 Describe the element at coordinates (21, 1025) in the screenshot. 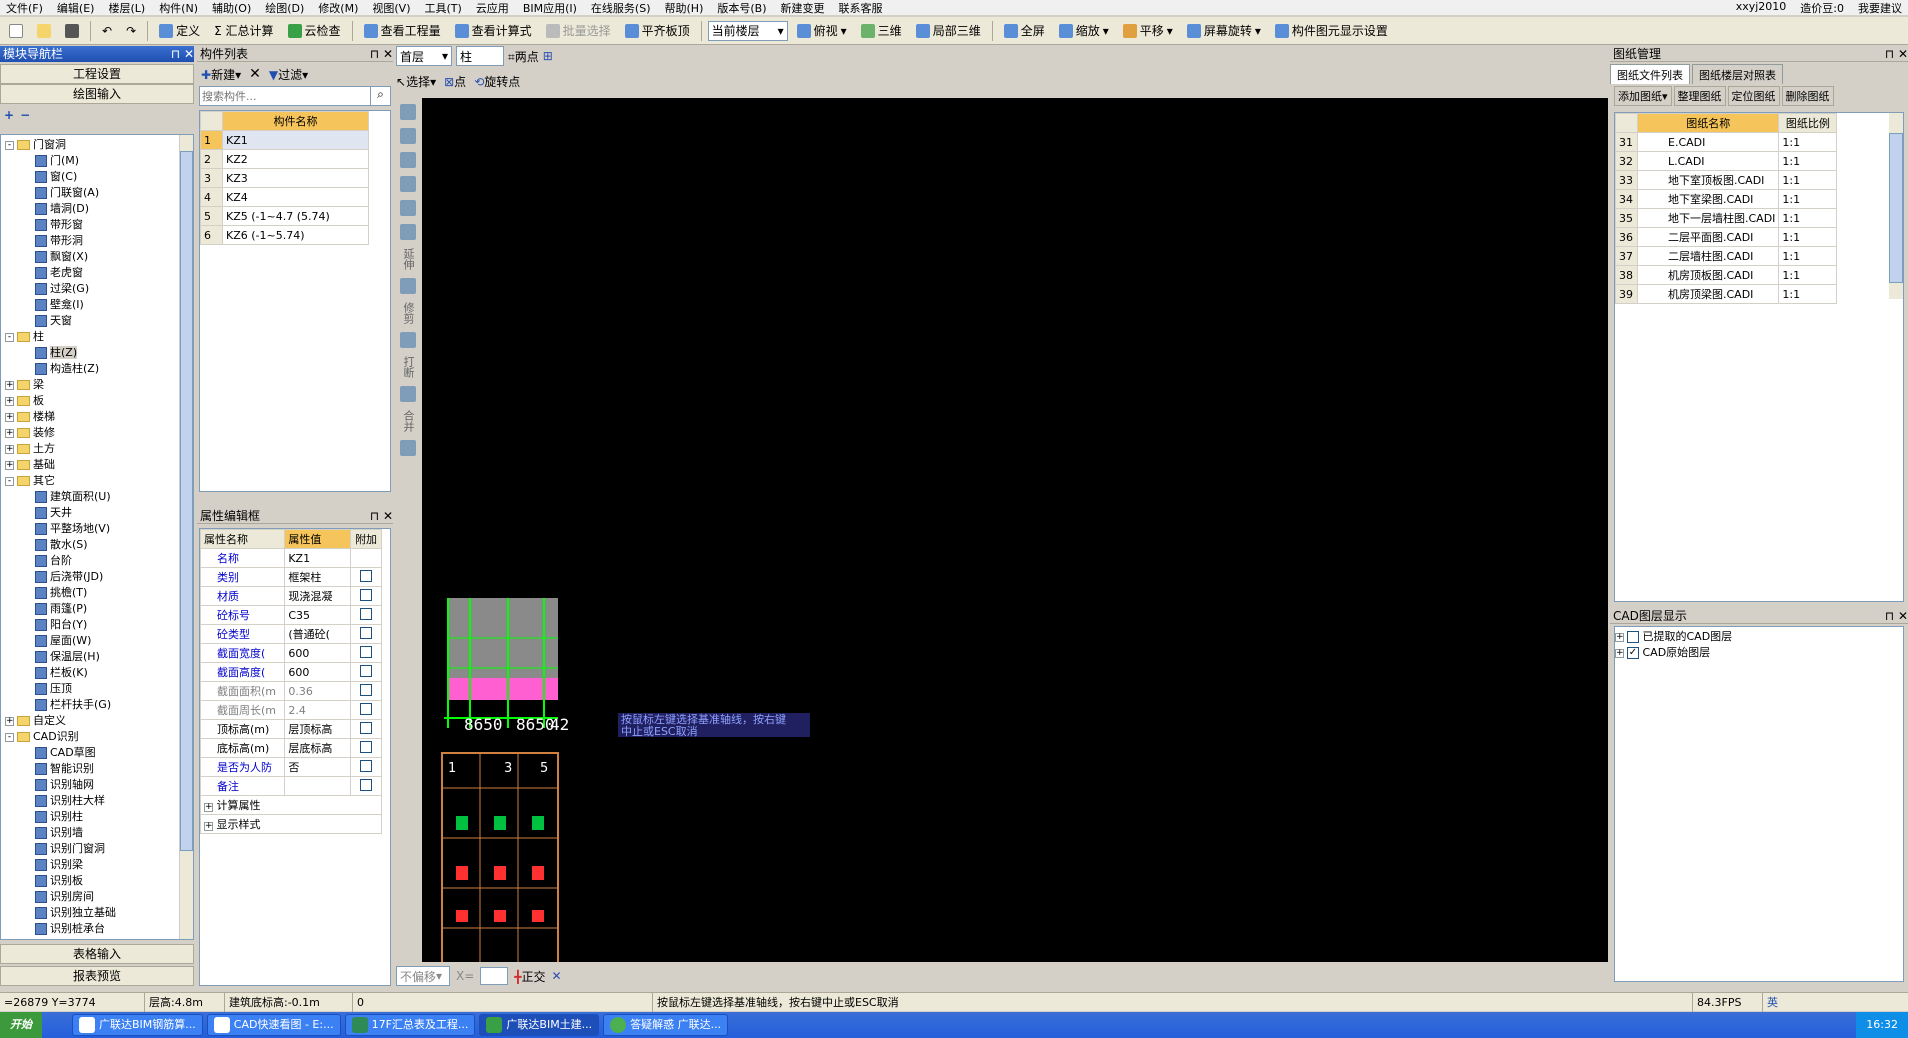

I see `start-button: 开始` at that location.